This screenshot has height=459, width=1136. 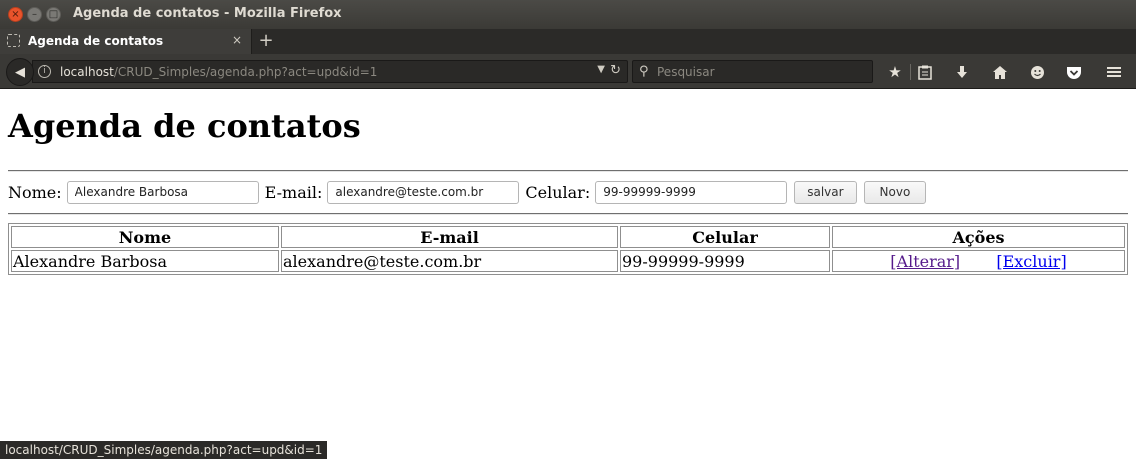 What do you see at coordinates (207, 13) in the screenshot?
I see `window-title: Agenda de contatos - Mozilla Firefox` at bounding box center [207, 13].